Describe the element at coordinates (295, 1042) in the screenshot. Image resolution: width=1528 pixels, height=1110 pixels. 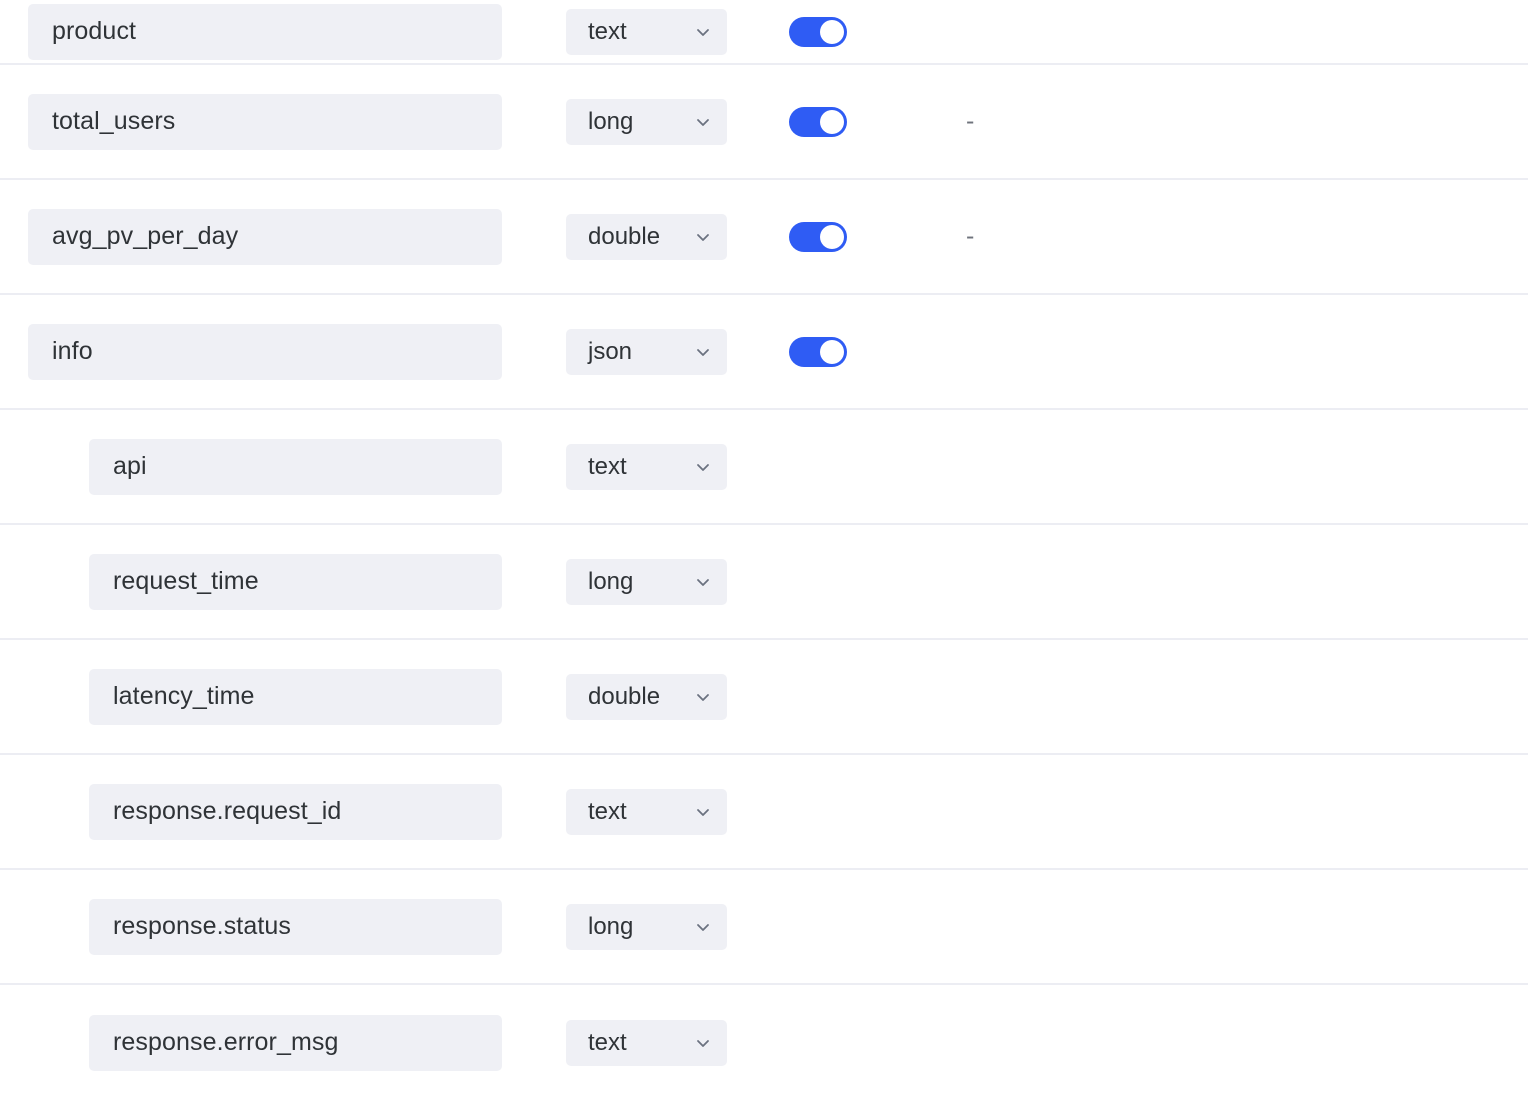
I see `field-name-input: response.error_msg` at that location.